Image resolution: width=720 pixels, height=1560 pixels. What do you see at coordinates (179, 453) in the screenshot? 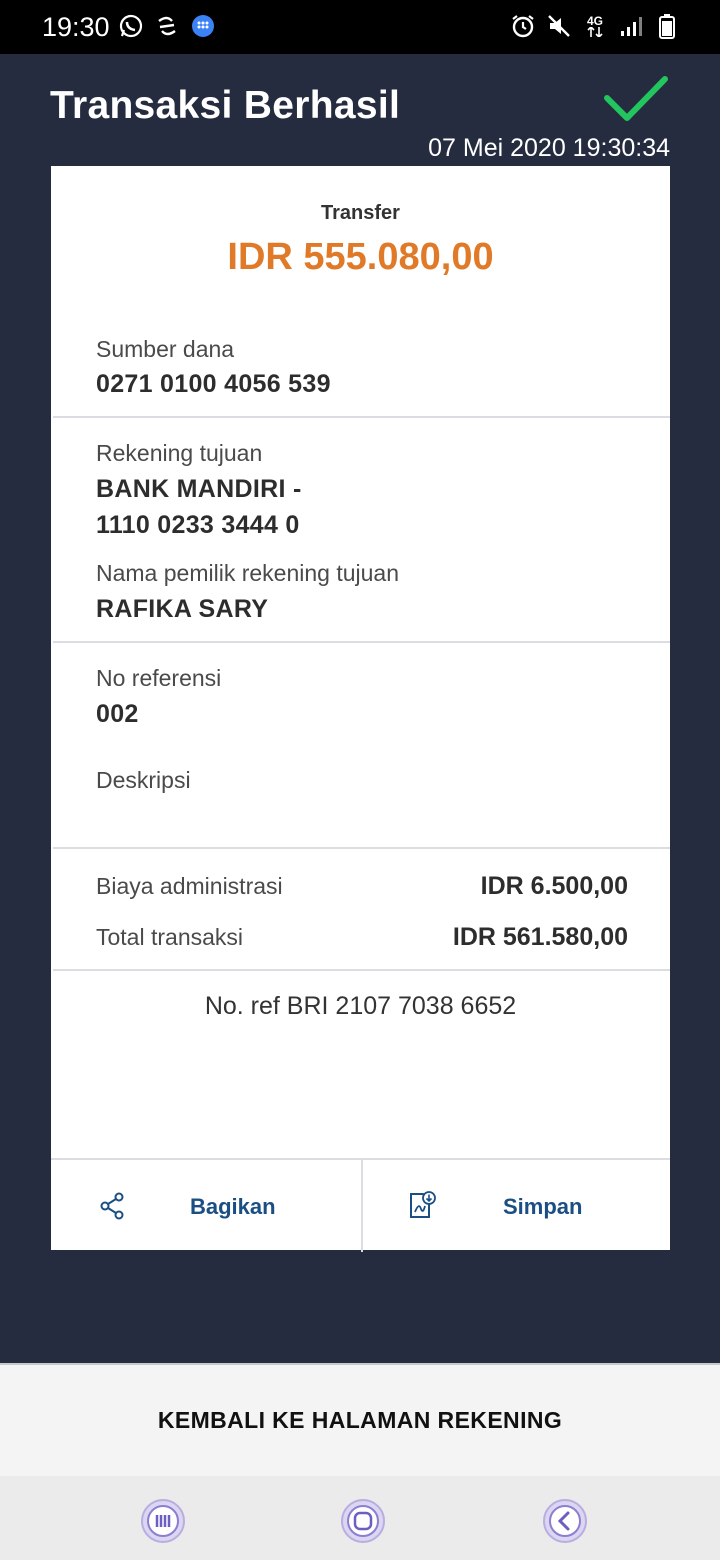
I see `dest-label: Rekening tujuan` at bounding box center [179, 453].